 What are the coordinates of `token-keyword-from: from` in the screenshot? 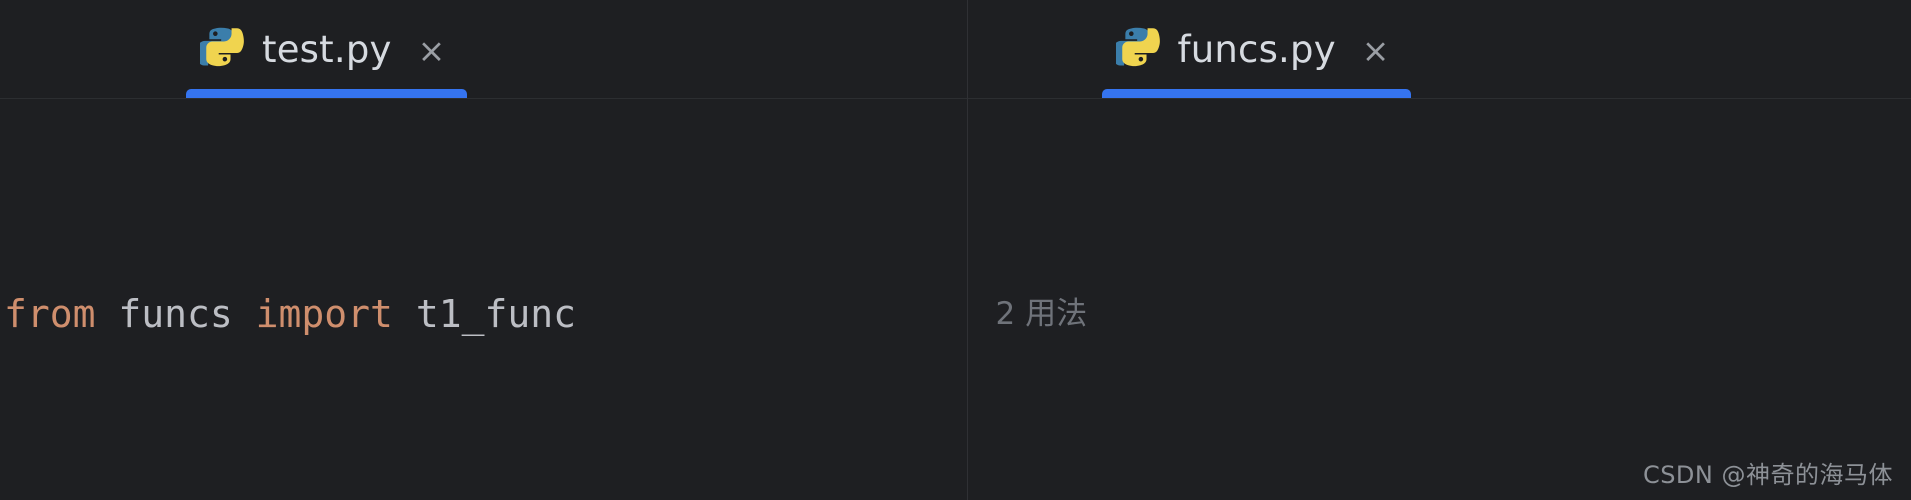 It's located at (50, 314).